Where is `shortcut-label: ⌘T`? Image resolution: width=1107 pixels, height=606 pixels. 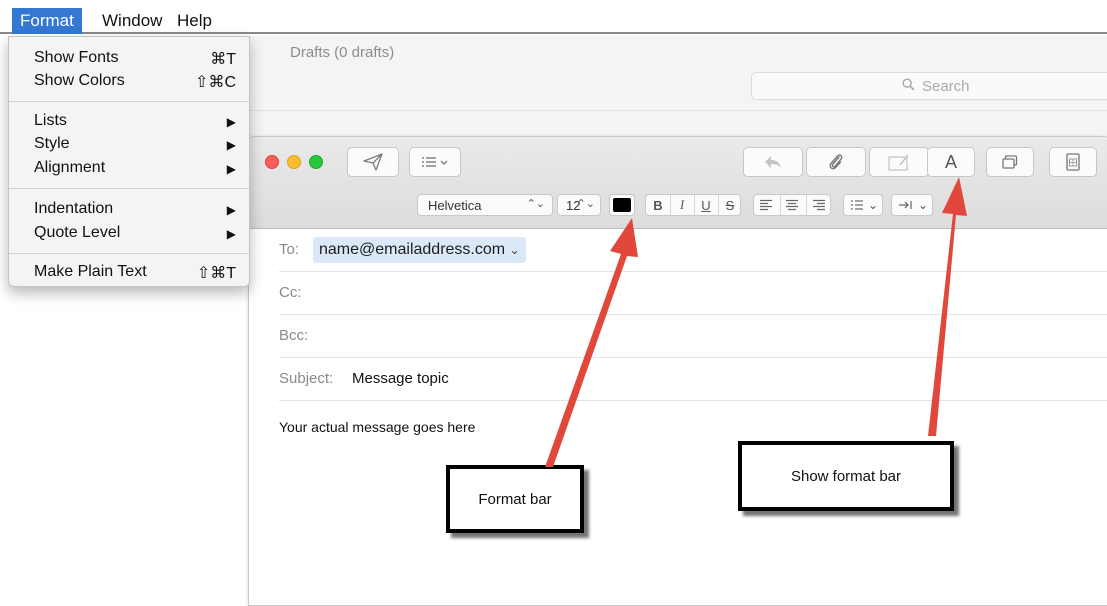 shortcut-label: ⌘T is located at coordinates (223, 59).